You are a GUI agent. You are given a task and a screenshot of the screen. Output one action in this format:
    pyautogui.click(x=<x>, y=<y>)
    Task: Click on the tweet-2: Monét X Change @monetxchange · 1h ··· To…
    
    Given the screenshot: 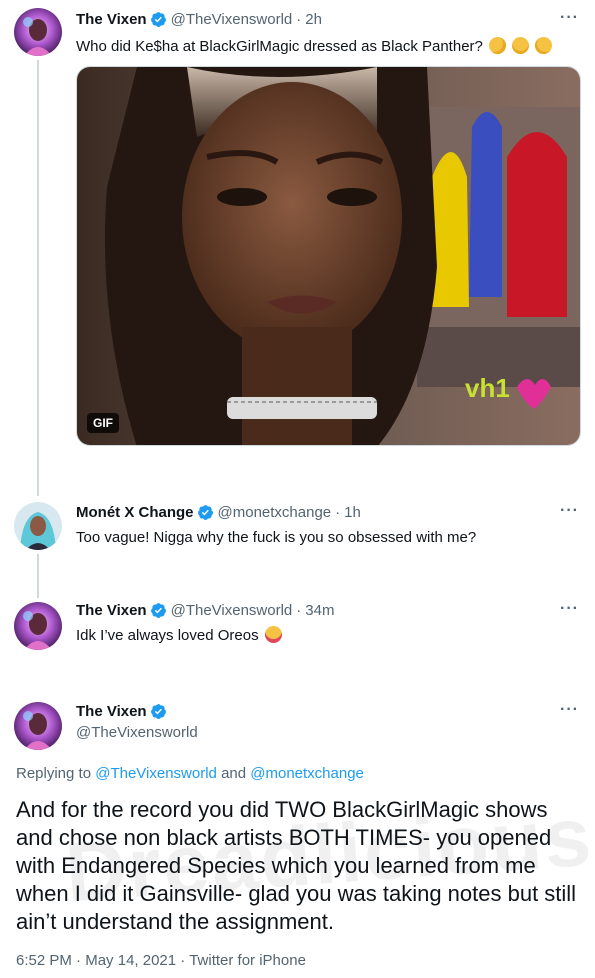 What is the action you would take?
    pyautogui.click(x=297, y=525)
    